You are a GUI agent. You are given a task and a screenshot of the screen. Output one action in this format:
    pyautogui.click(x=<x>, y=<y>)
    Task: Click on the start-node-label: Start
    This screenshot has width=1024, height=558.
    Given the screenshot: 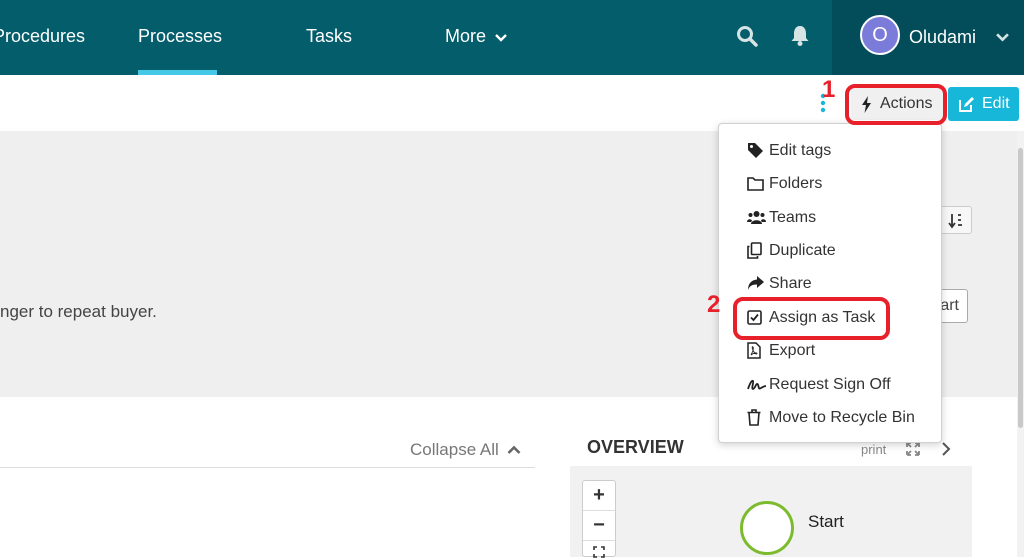 What is the action you would take?
    pyautogui.click(x=826, y=521)
    